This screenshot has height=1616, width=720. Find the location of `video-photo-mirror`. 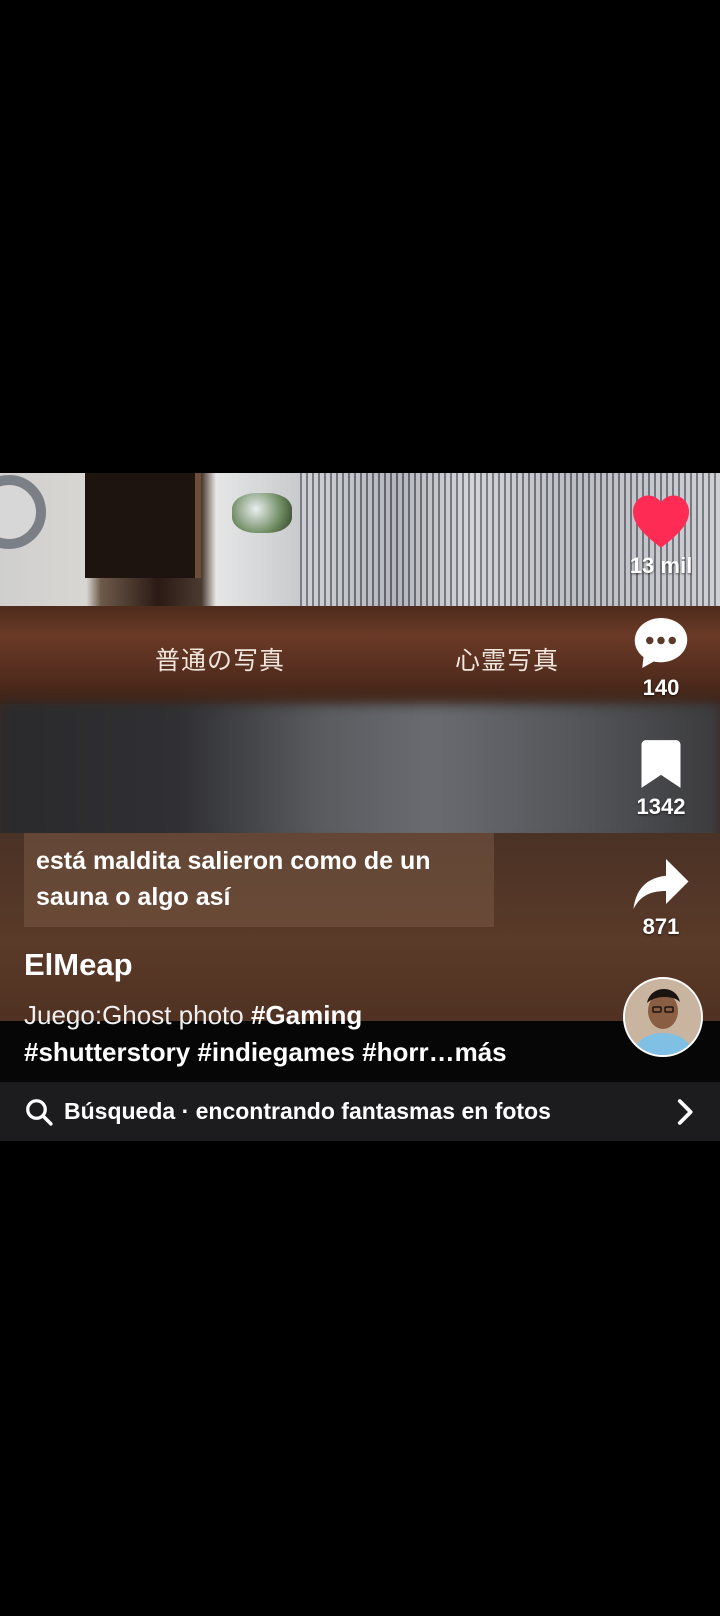

video-photo-mirror is located at coordinates (143, 525).